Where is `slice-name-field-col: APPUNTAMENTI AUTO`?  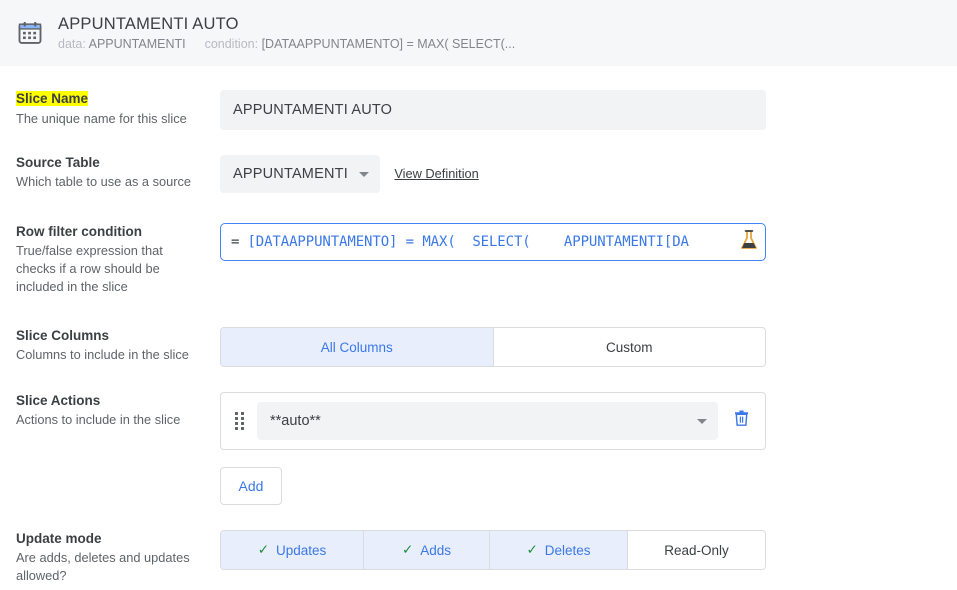 slice-name-field-col: APPUNTAMENTI AUTO is located at coordinates (581, 110).